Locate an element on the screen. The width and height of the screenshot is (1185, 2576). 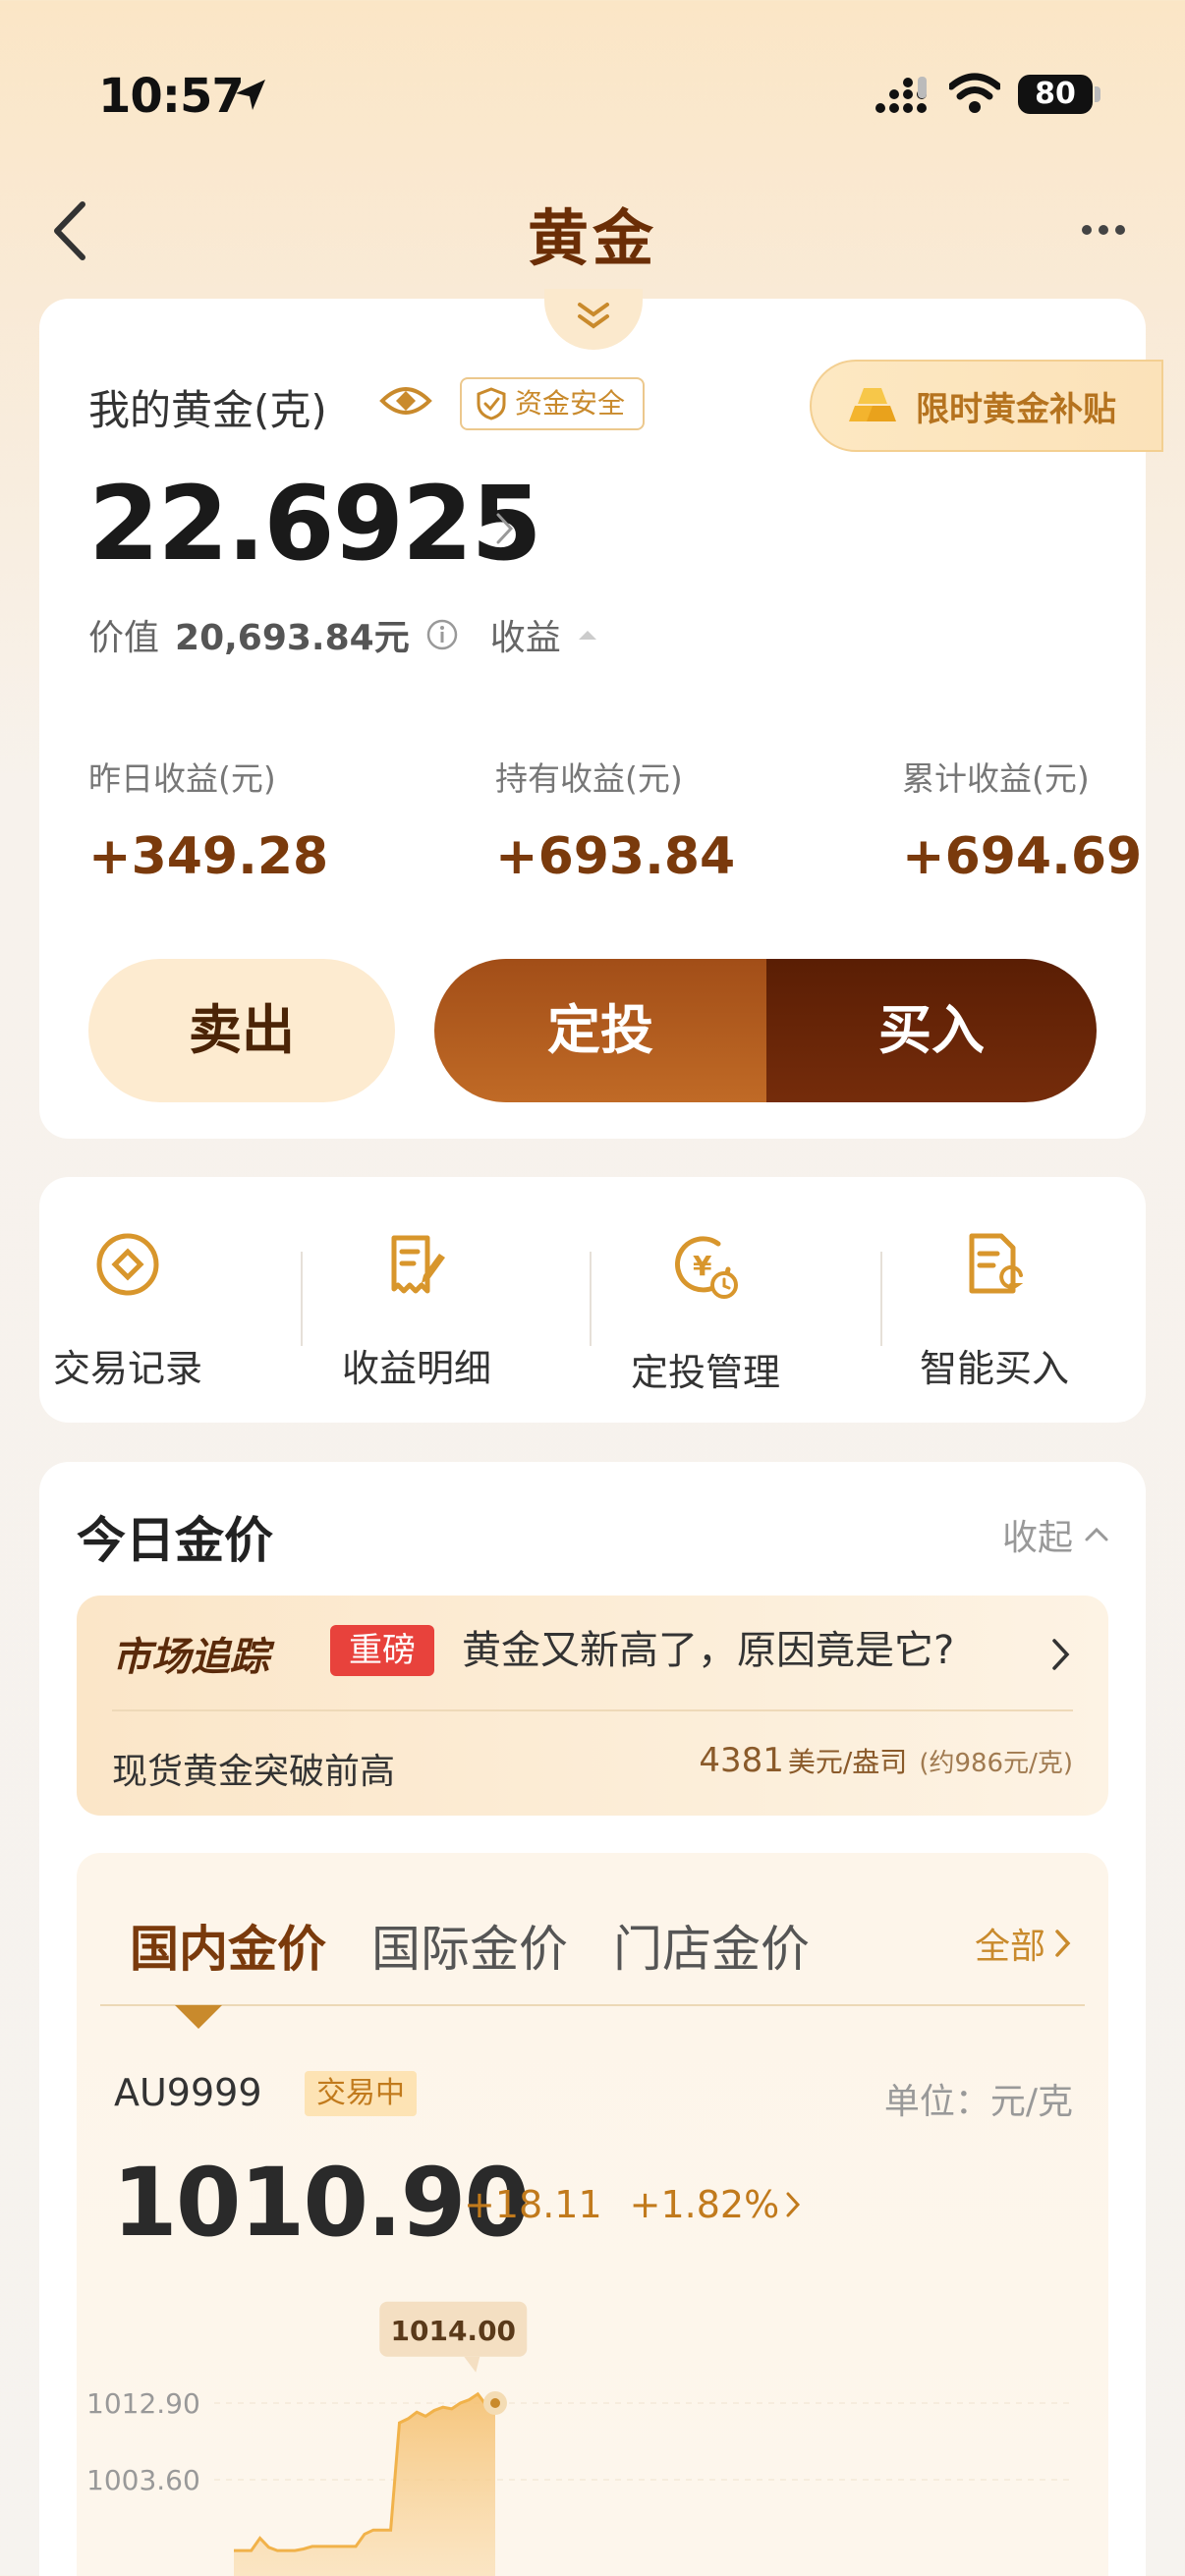
stat-label: 持有收益(元) is located at coordinates (589, 778).